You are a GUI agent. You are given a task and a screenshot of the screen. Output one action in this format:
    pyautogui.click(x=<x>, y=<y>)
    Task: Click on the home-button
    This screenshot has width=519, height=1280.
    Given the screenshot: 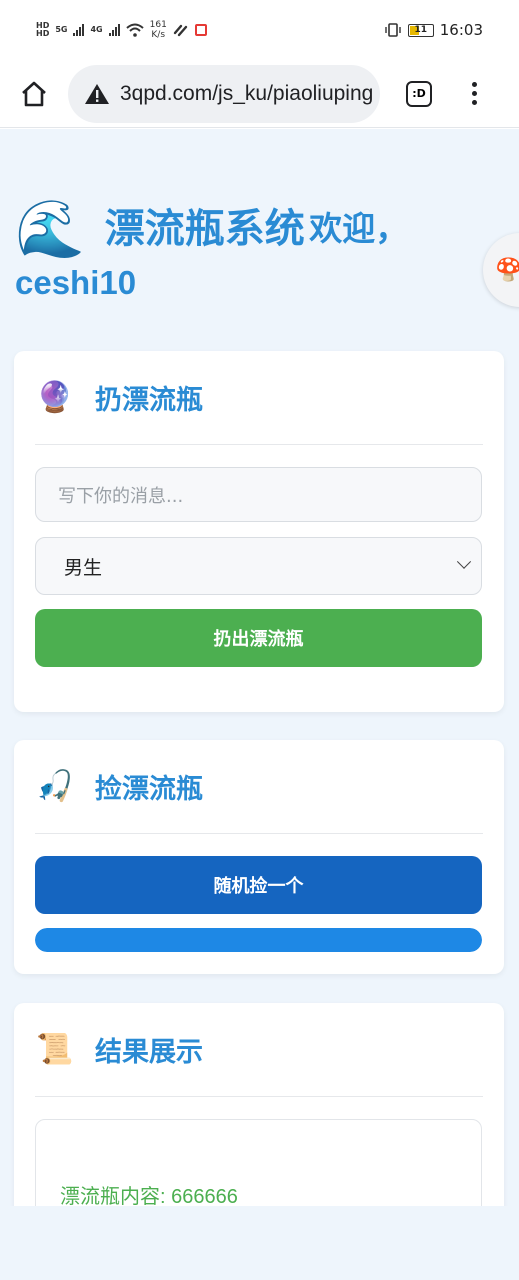 What is the action you would take?
    pyautogui.click(x=34, y=94)
    